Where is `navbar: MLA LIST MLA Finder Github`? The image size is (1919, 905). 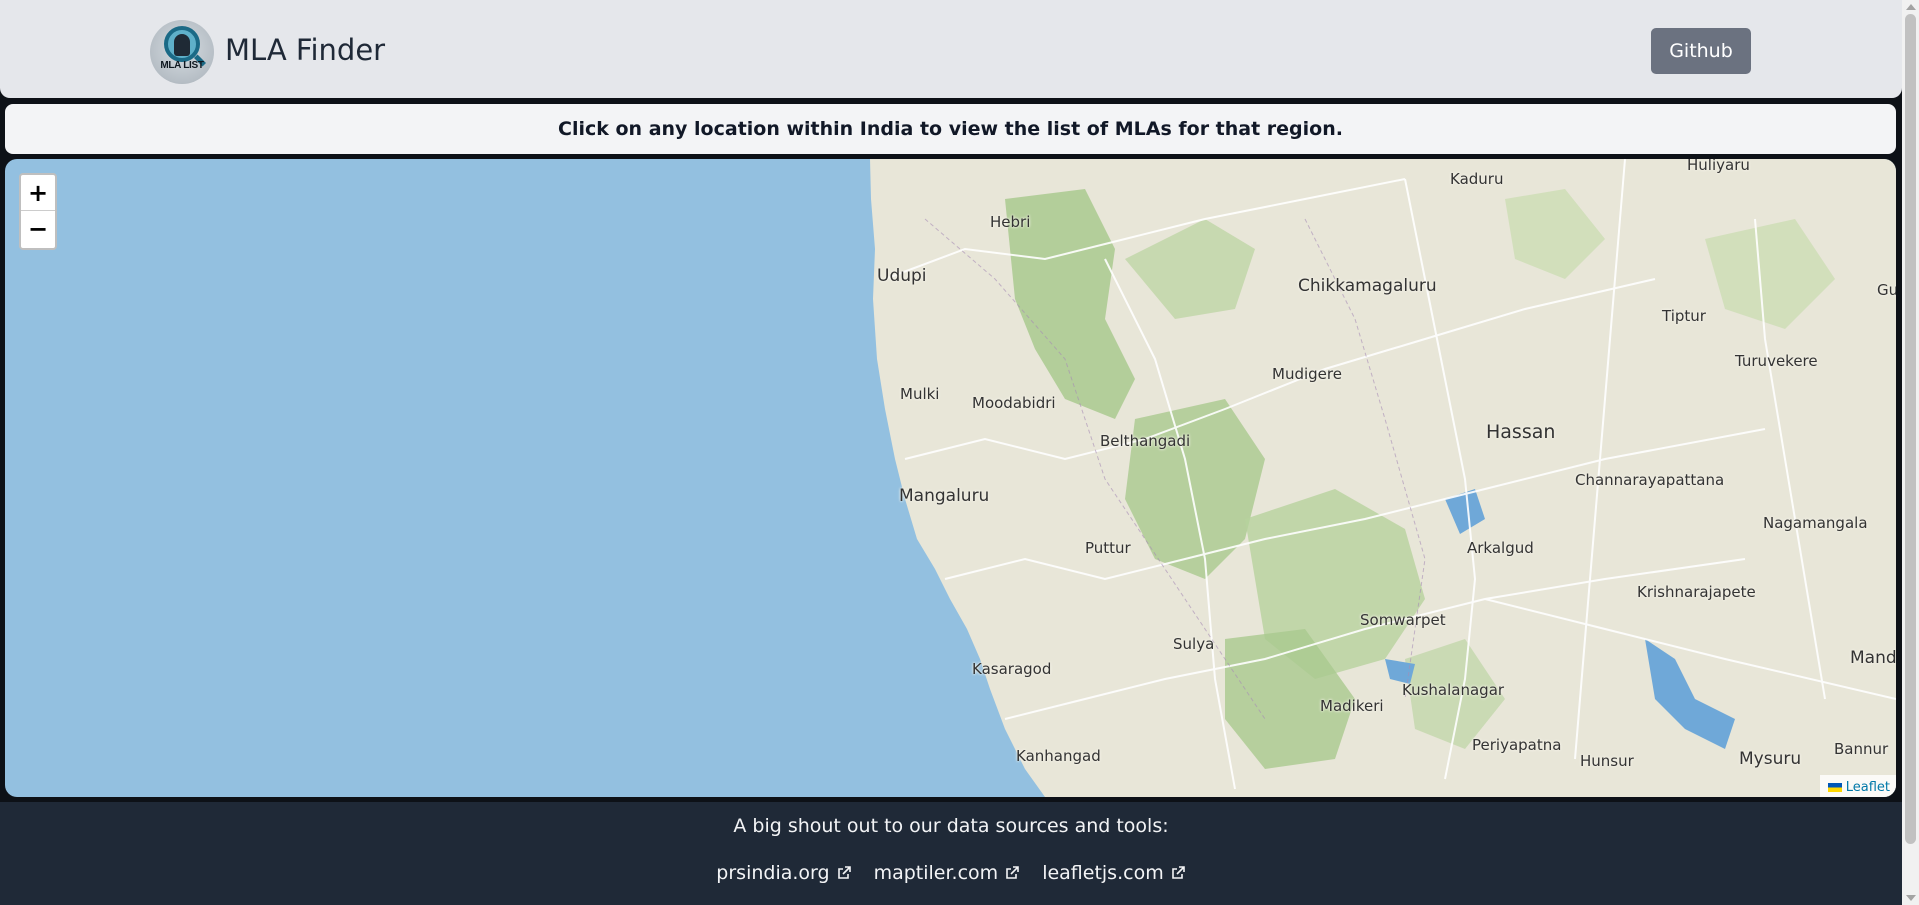 navbar: MLA LIST MLA Finder Github is located at coordinates (951, 49).